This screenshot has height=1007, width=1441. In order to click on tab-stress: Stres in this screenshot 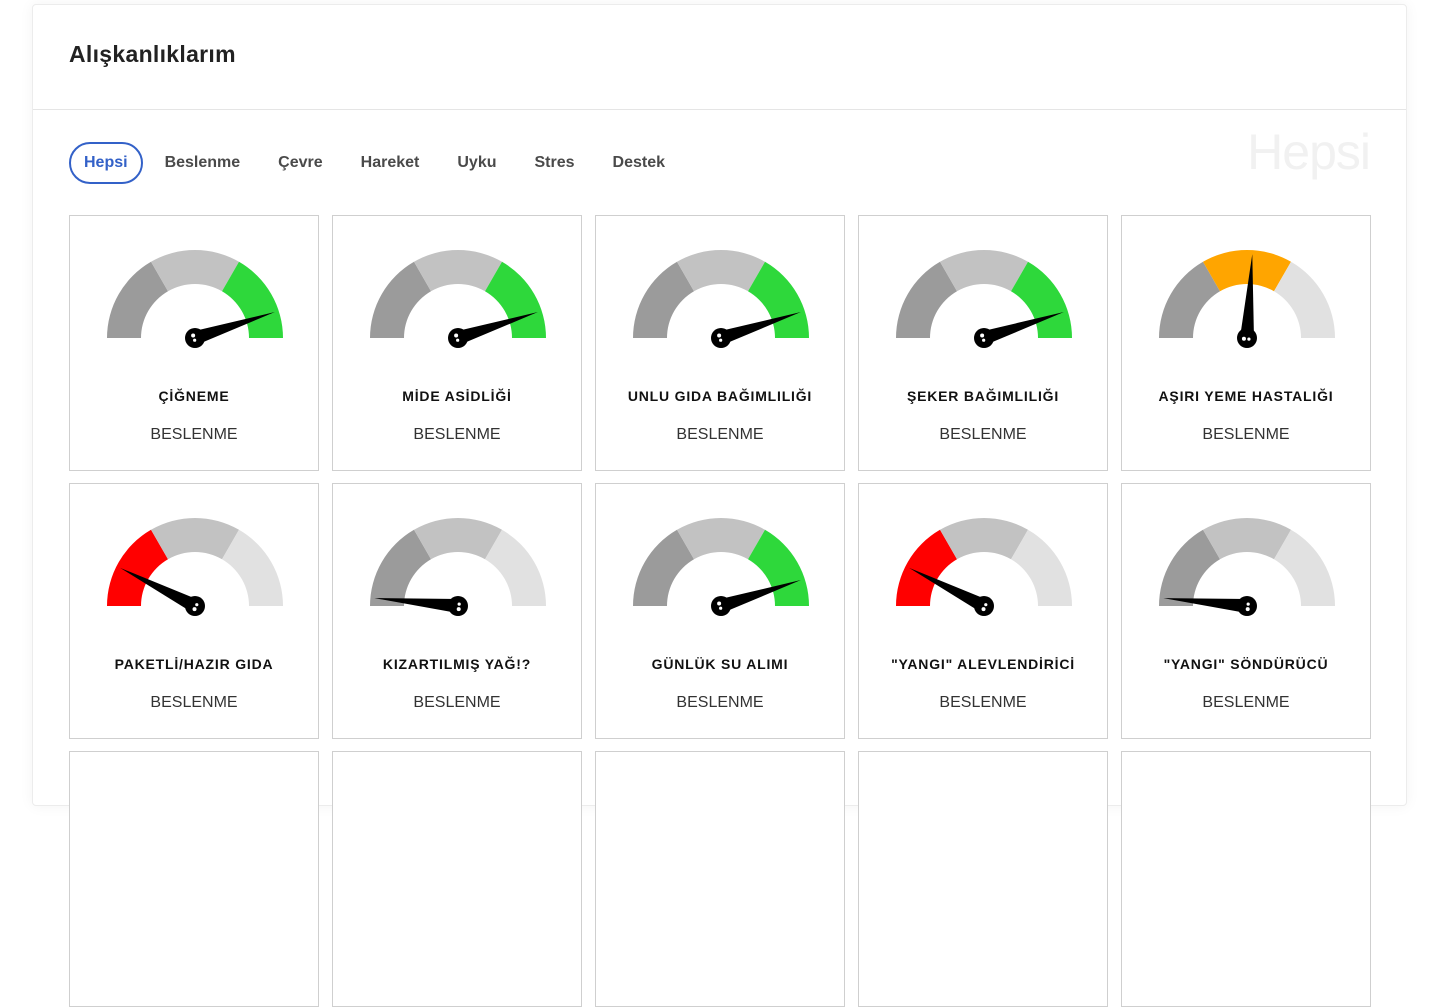, I will do `click(554, 163)`.